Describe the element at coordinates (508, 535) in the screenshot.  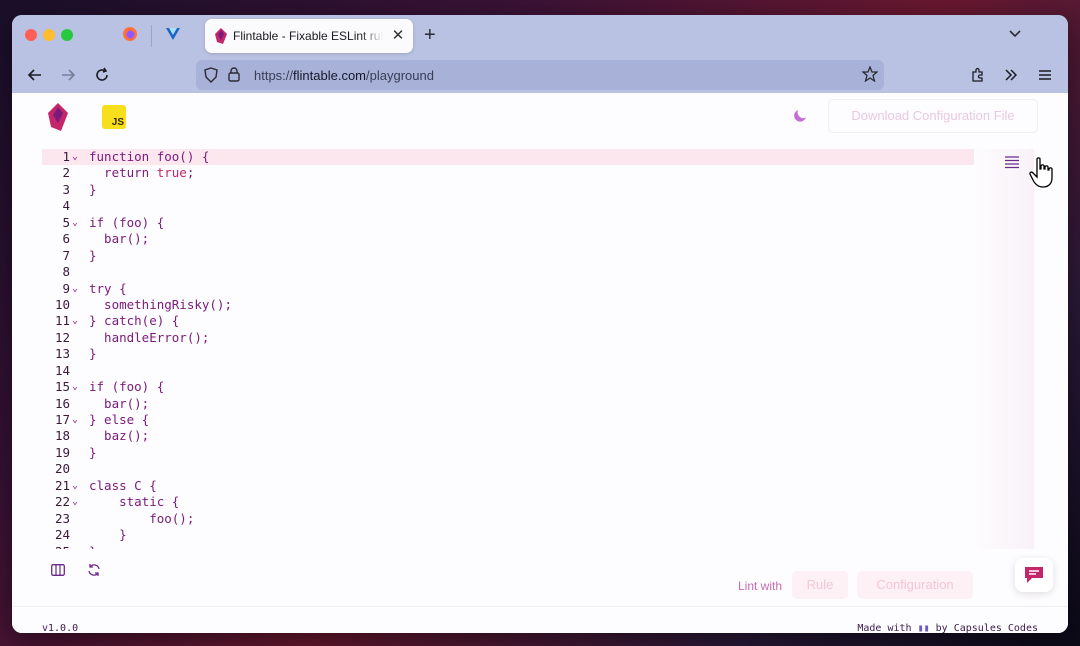
I see `code-line: 24 }` at that location.